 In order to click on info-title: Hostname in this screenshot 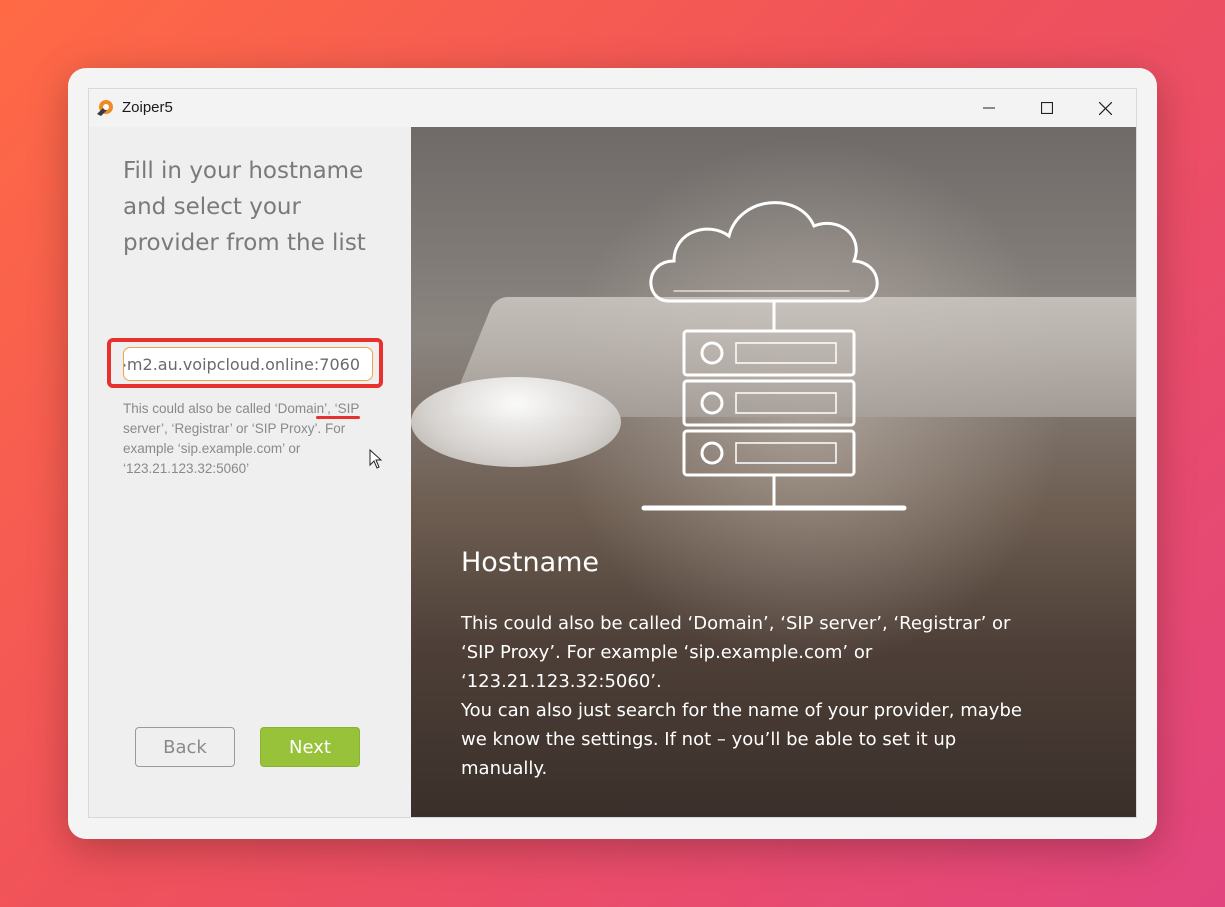, I will do `click(530, 562)`.